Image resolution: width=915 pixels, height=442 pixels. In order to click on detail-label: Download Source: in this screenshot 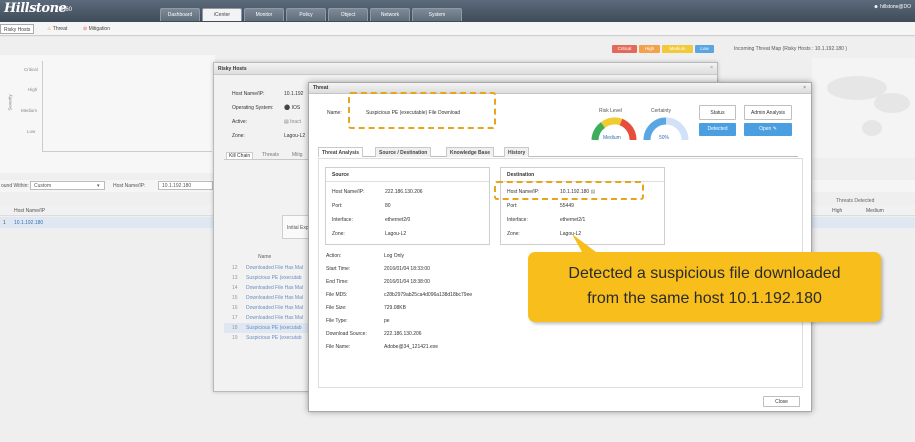, I will do `click(346, 334)`.